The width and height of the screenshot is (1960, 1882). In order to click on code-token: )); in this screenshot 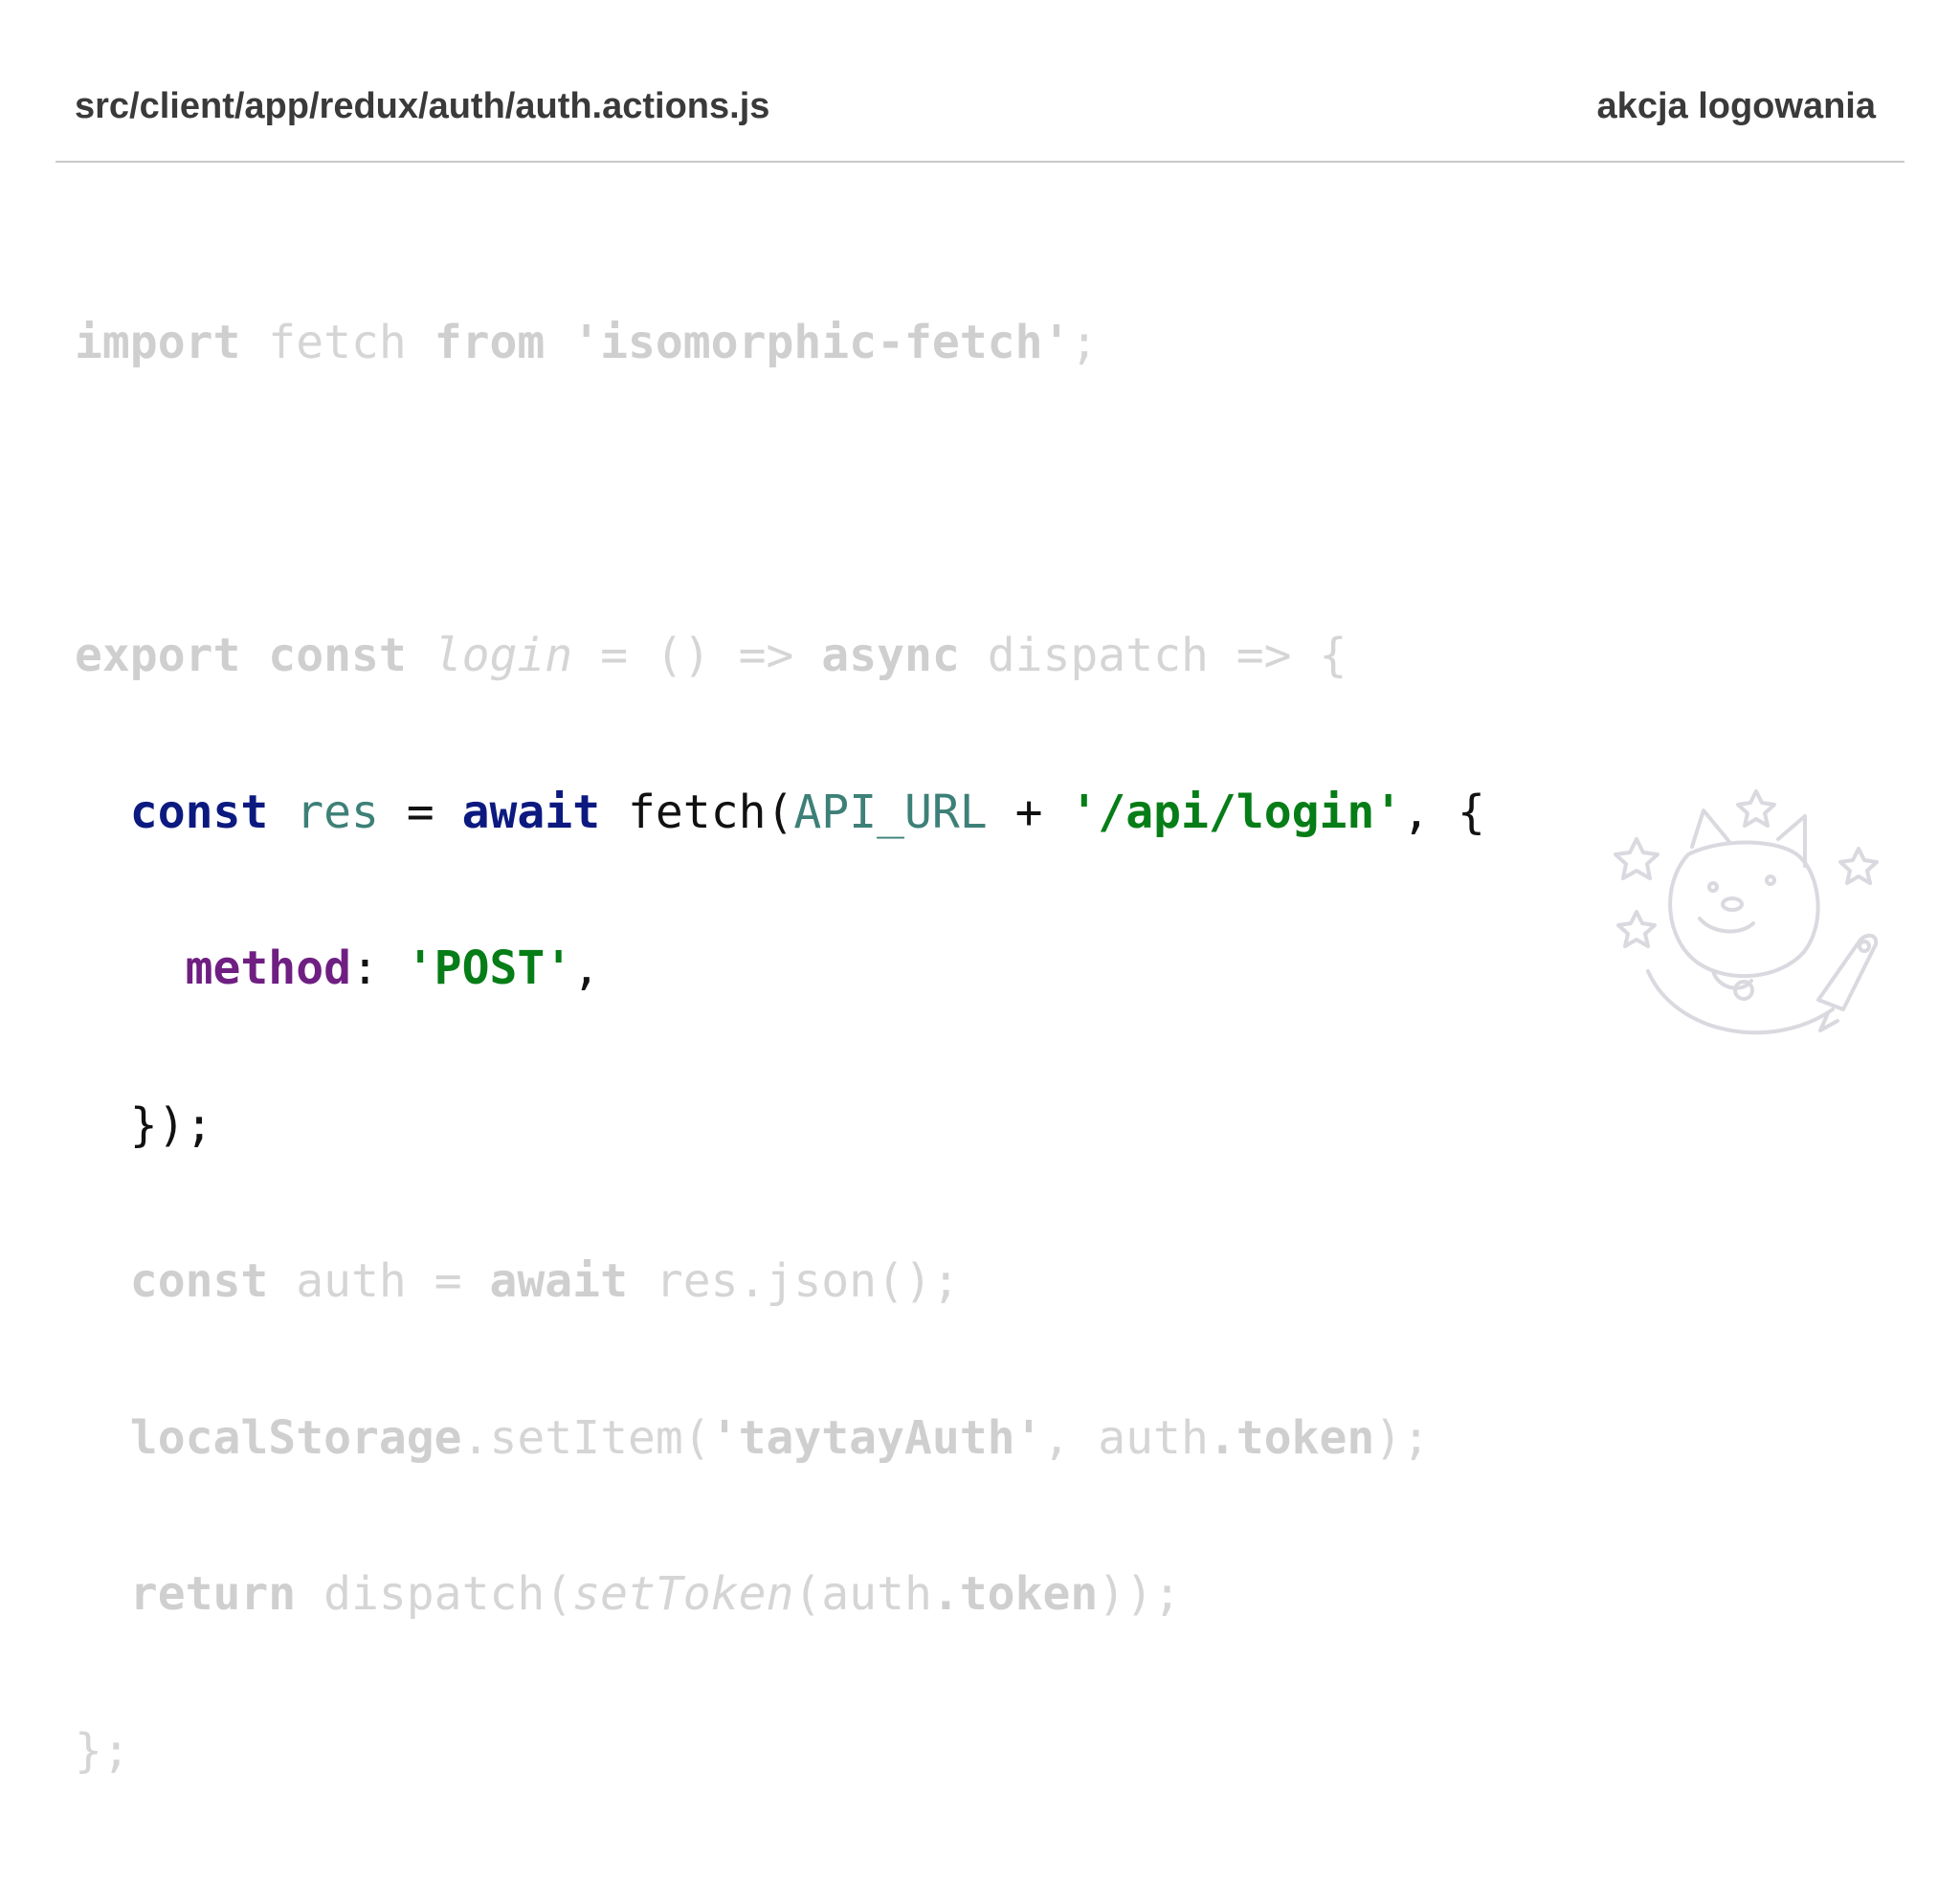, I will do `click(1140, 1594)`.